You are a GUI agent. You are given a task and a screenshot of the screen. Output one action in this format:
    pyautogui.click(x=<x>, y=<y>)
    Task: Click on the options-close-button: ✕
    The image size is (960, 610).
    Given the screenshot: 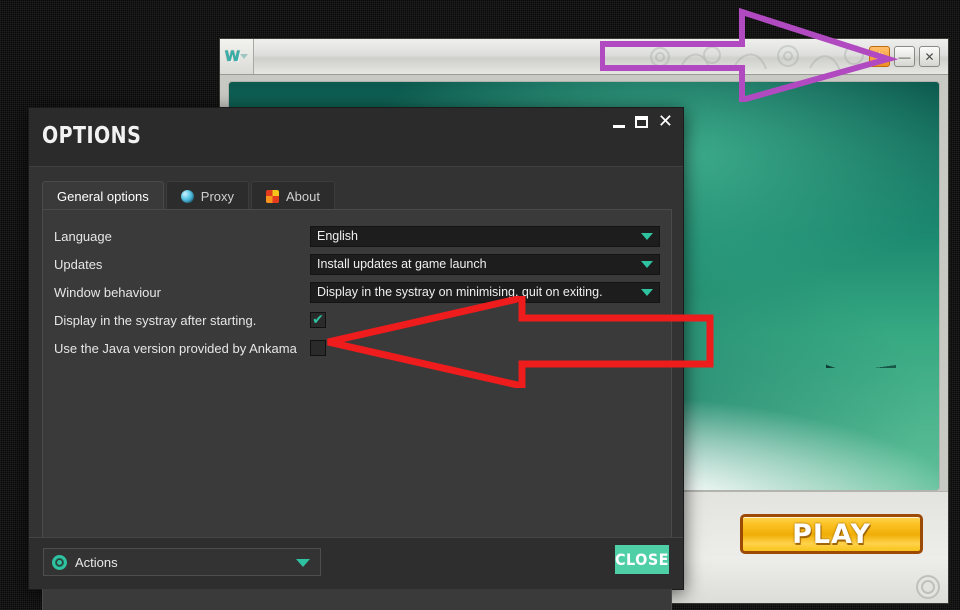 What is the action you would take?
    pyautogui.click(x=665, y=122)
    